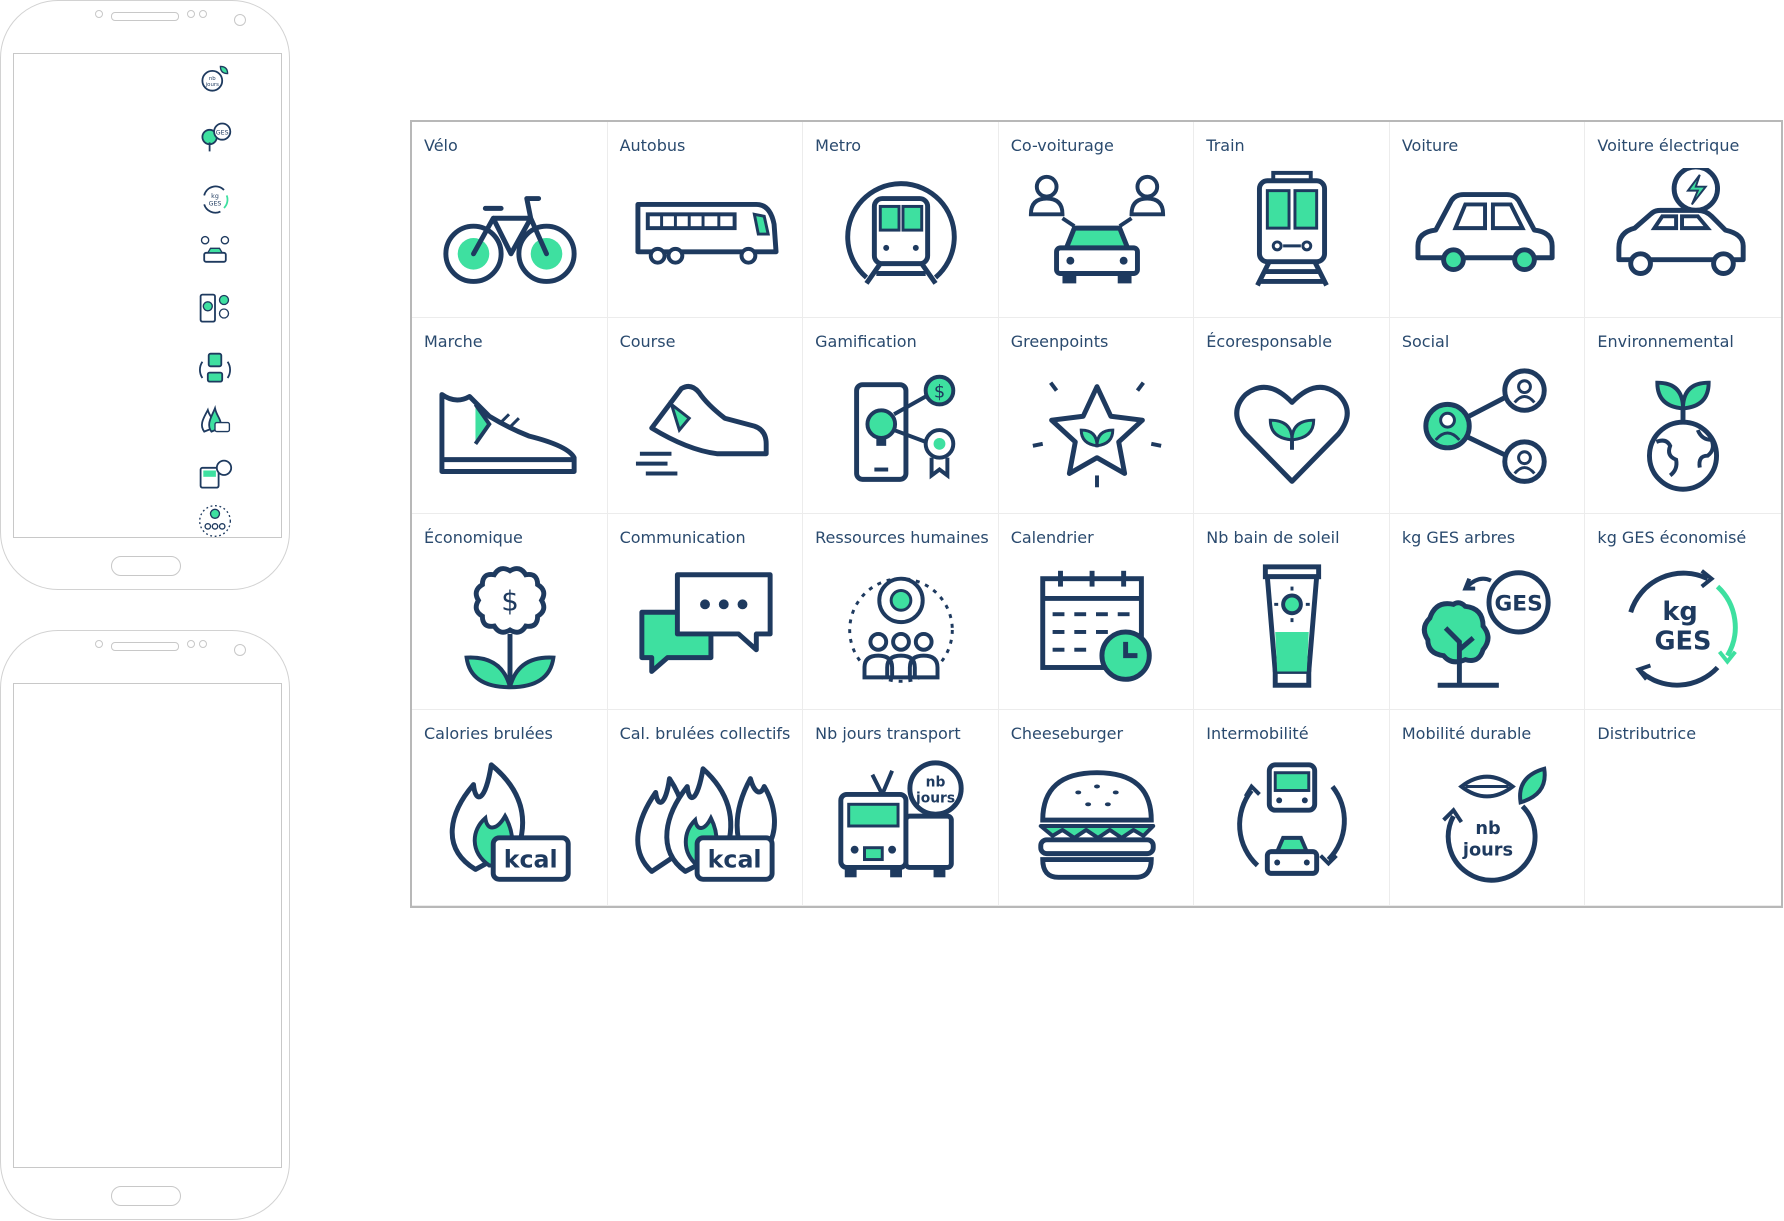  What do you see at coordinates (866, 341) in the screenshot?
I see `icon-label: Gamification` at bounding box center [866, 341].